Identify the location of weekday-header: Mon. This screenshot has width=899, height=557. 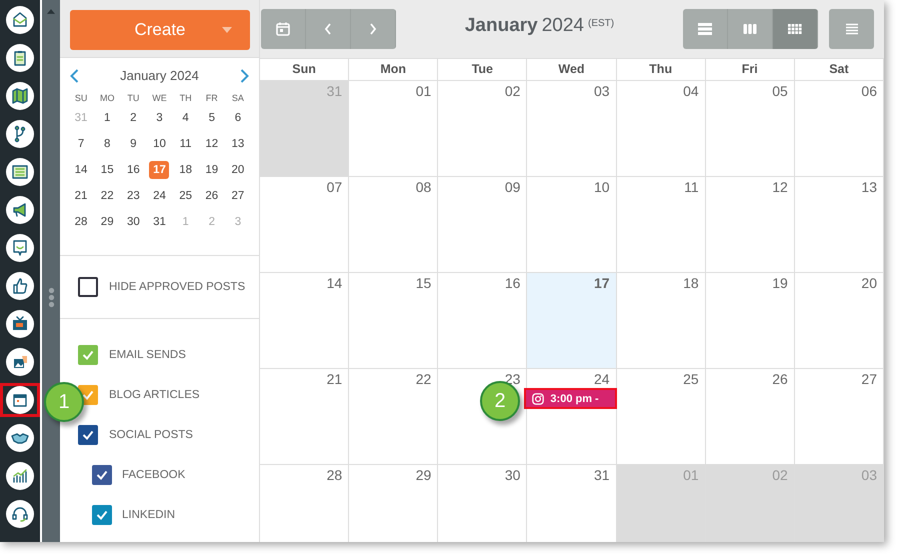
(393, 70).